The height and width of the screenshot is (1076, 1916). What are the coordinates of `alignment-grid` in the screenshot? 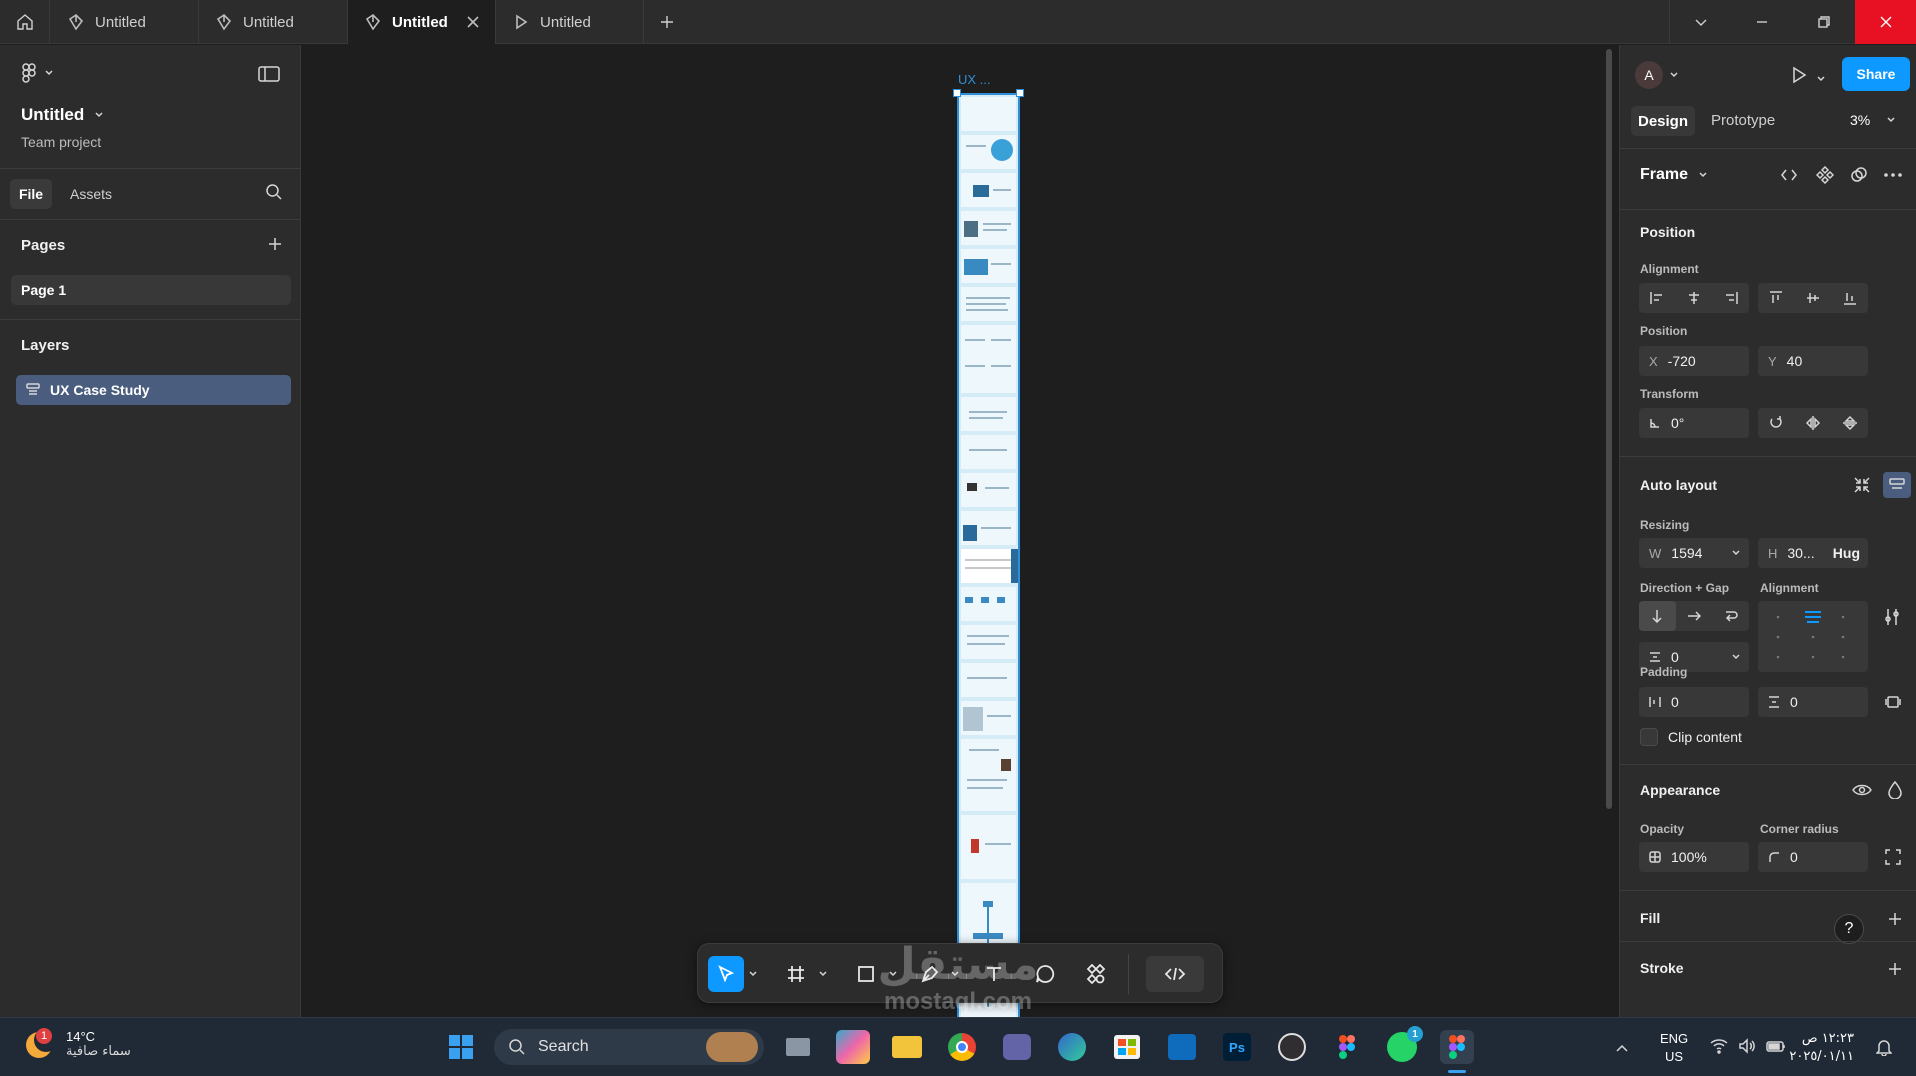 It's located at (1813, 636).